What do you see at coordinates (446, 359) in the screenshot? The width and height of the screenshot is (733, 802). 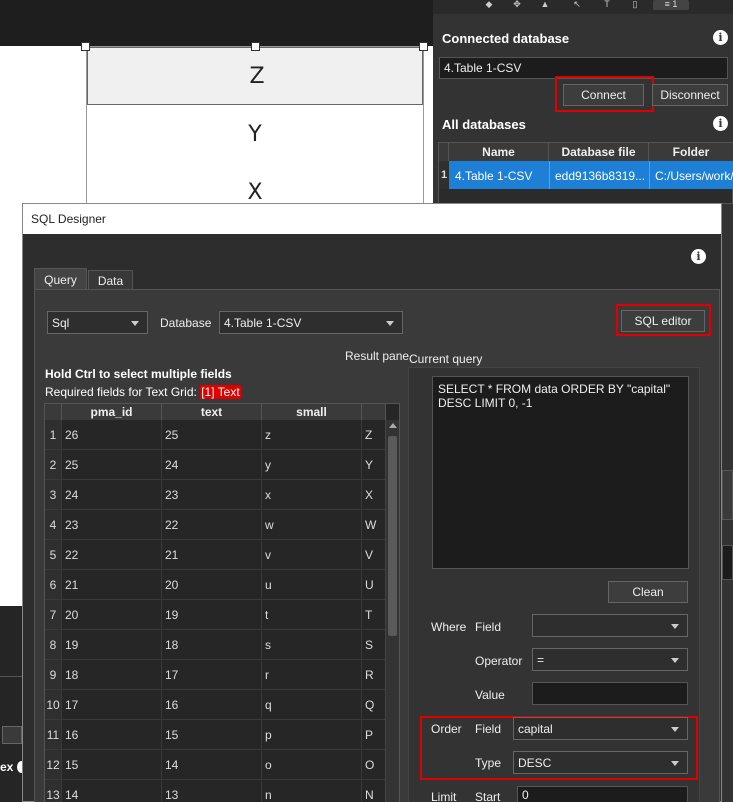 I see `current-query-label: Current query` at bounding box center [446, 359].